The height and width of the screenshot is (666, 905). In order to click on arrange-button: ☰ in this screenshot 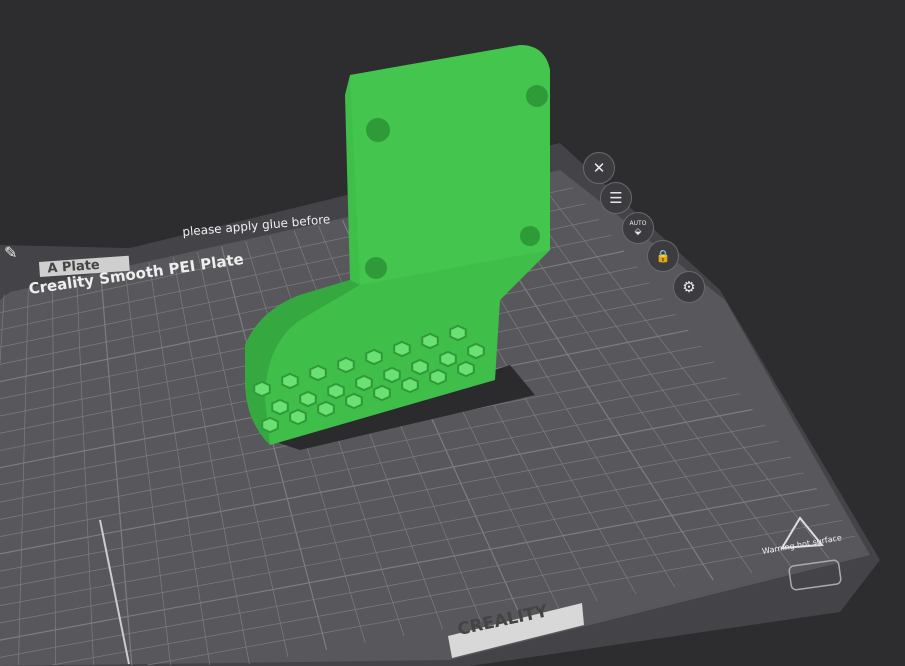, I will do `click(616, 198)`.